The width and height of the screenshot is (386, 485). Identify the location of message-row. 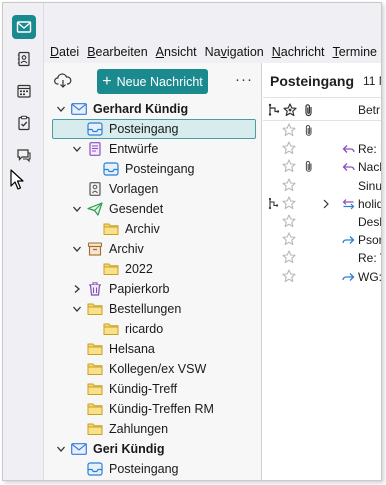
(322, 131).